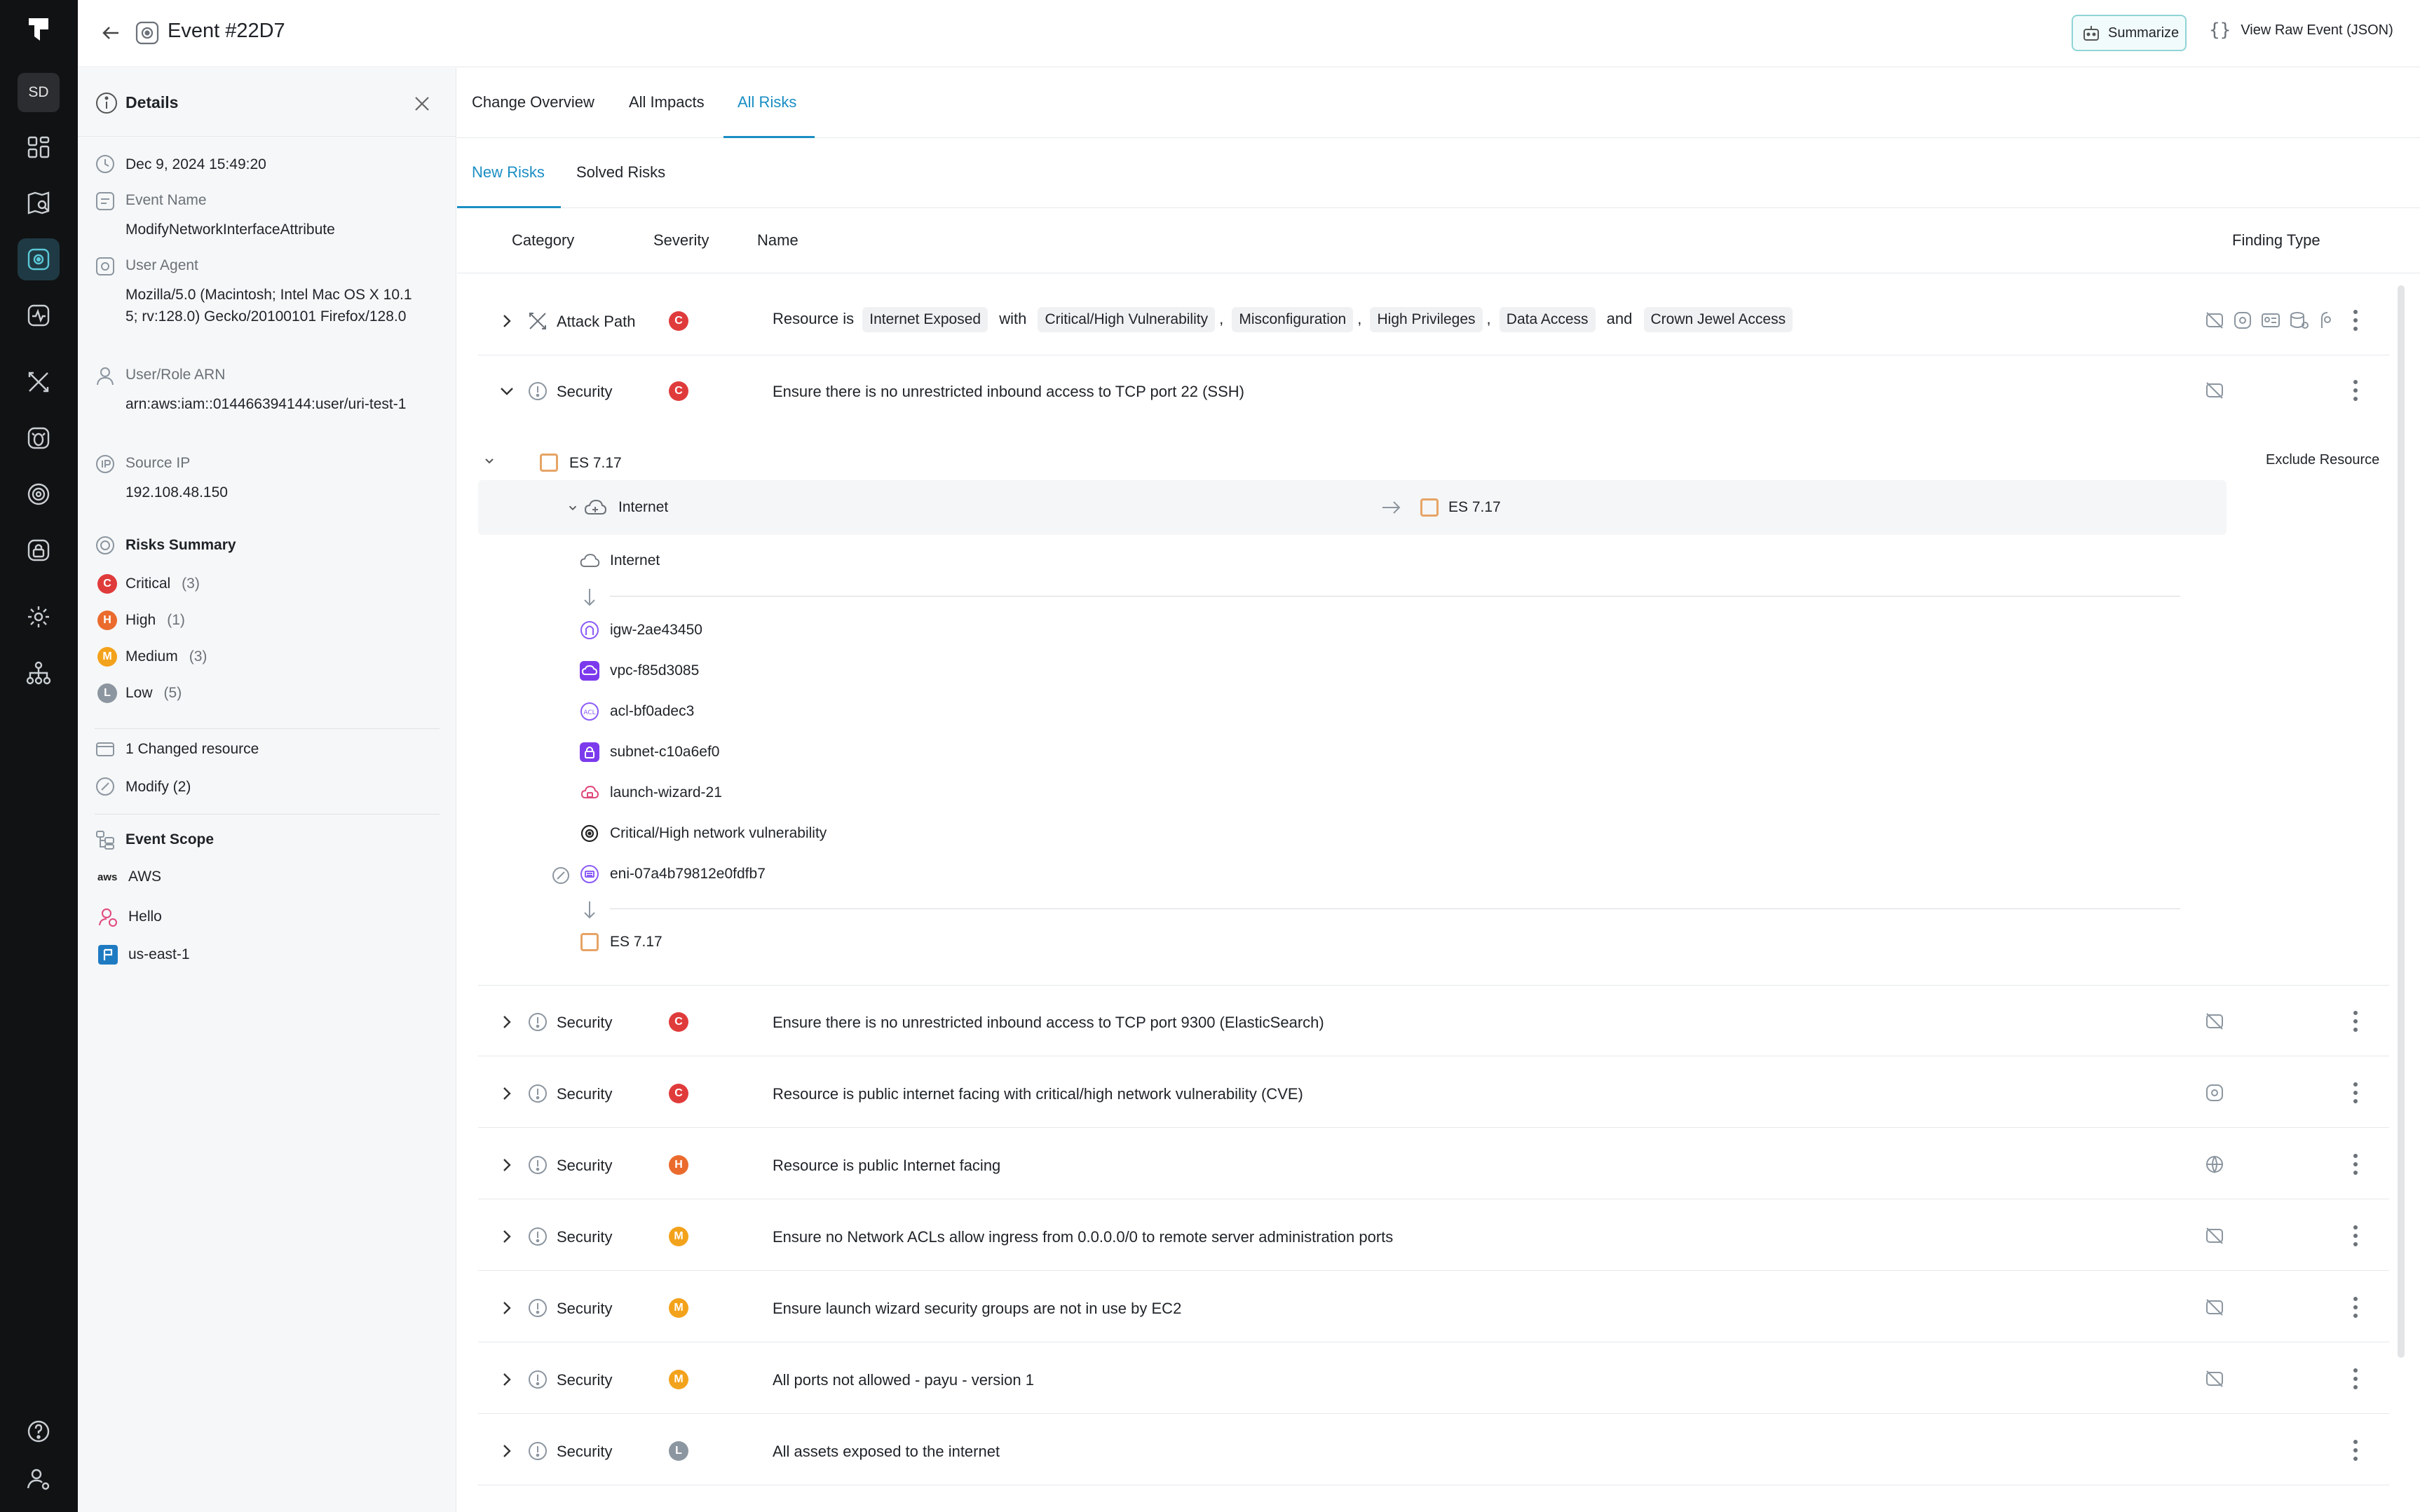  What do you see at coordinates (192, 749) in the screenshot?
I see `changed-resource-label: 1 Changed resource` at bounding box center [192, 749].